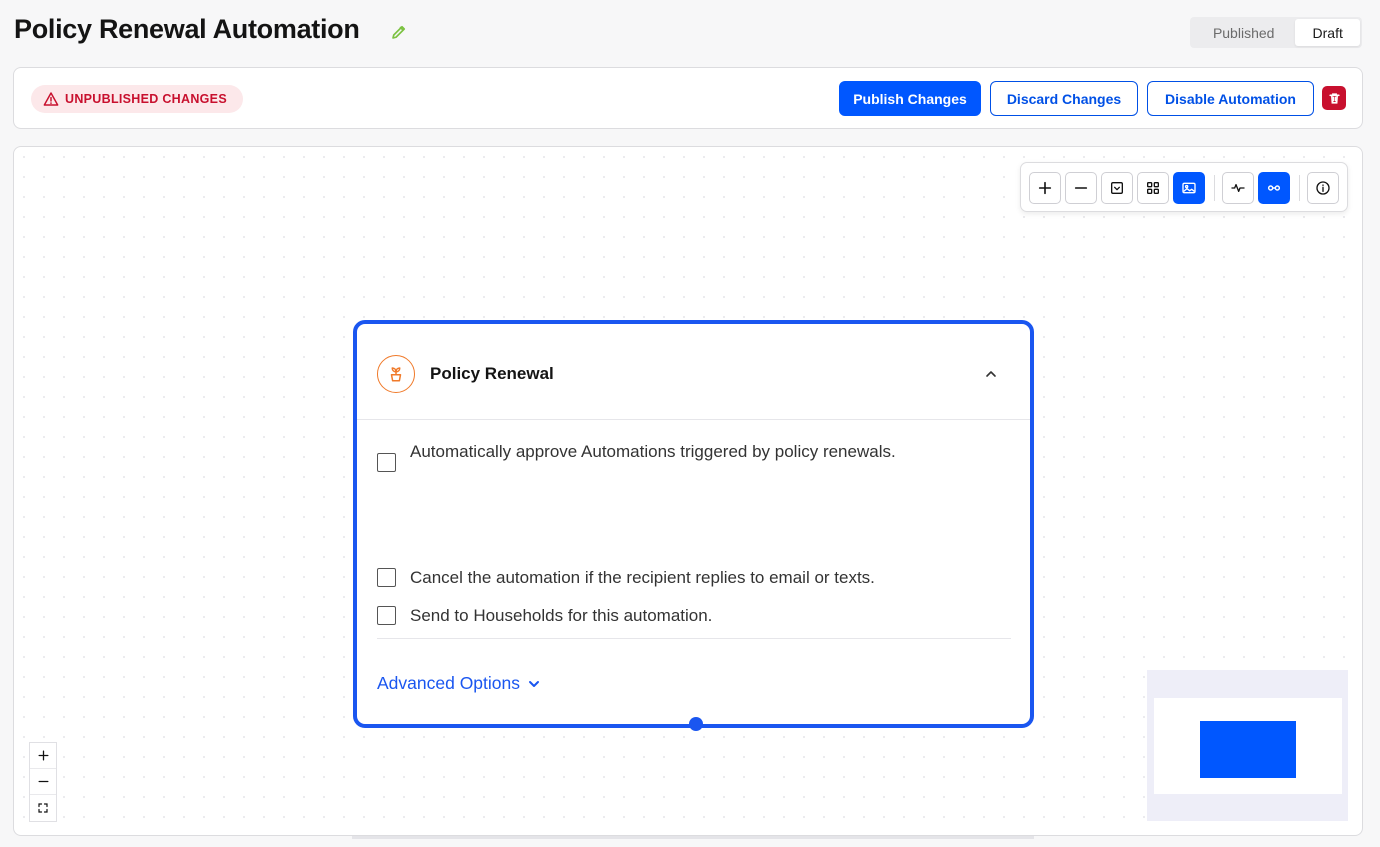 The height and width of the screenshot is (847, 1380). Describe the element at coordinates (991, 374) in the screenshot. I see `chevron-up-icon` at that location.